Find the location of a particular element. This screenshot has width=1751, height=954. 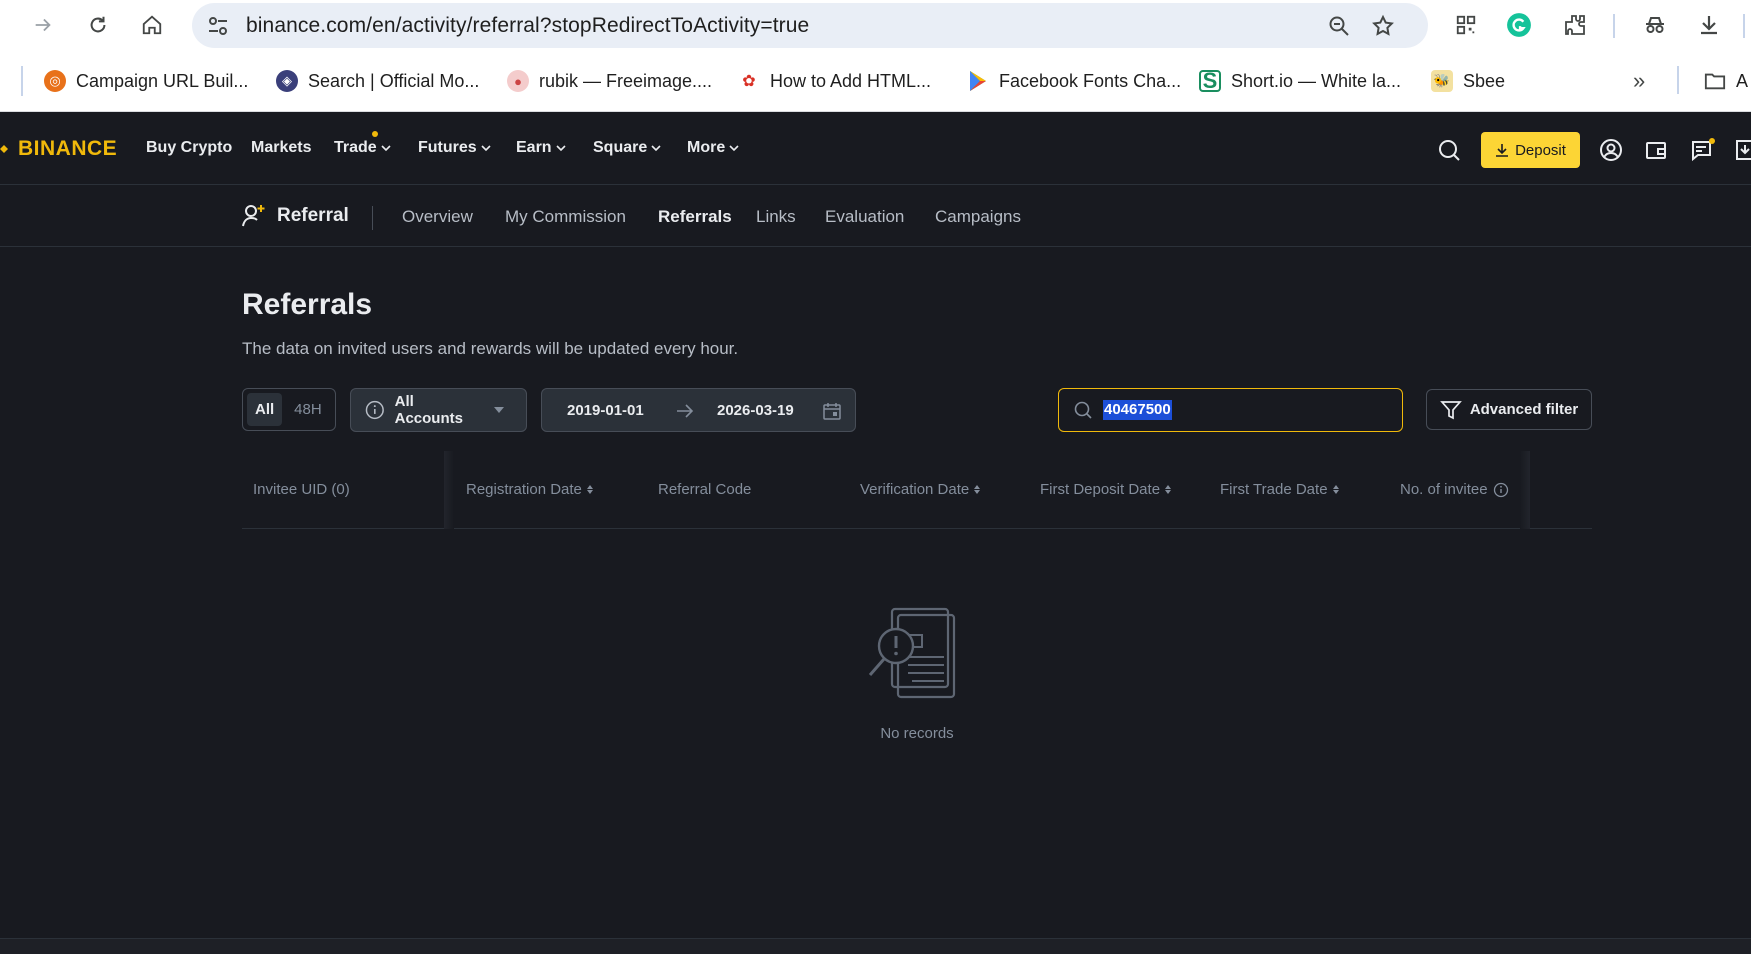

grammarly-icon is located at coordinates (1519, 25).